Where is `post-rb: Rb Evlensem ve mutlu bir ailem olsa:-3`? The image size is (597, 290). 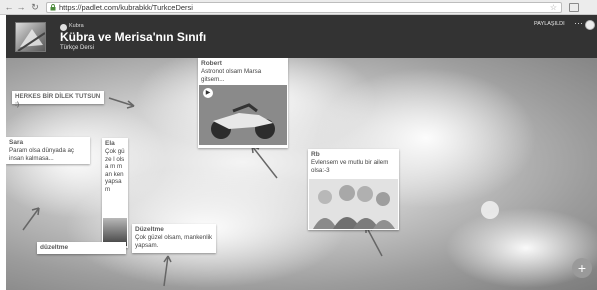
post-rb: Rb Evlensem ve mutlu bir ailem olsa:-3 is located at coordinates (353, 189).